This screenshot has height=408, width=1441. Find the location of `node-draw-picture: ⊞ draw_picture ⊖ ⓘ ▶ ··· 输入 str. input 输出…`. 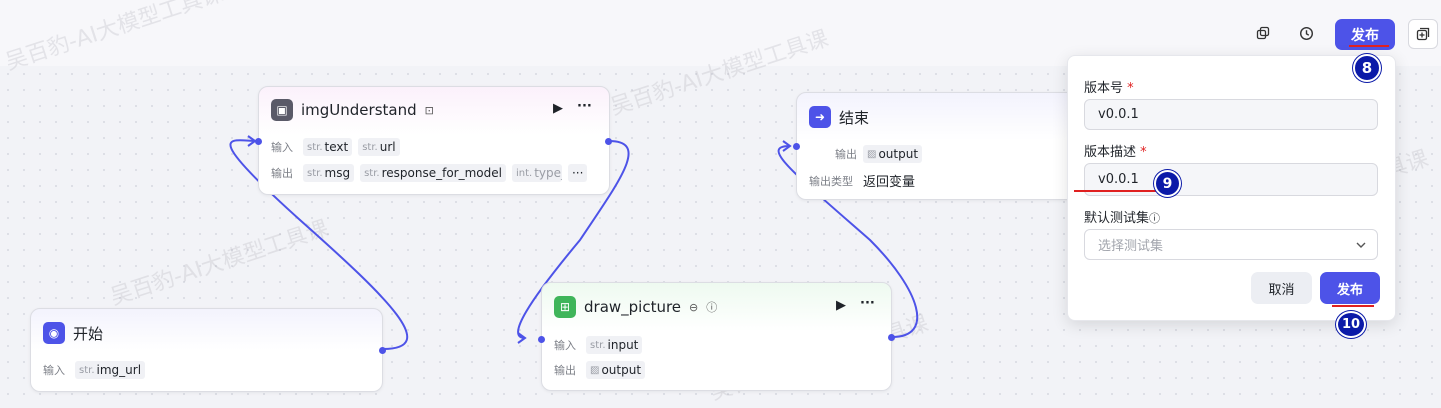

node-draw-picture: ⊞ draw_picture ⊖ ⓘ ▶ ··· 输入 str. input 输出… is located at coordinates (716, 336).